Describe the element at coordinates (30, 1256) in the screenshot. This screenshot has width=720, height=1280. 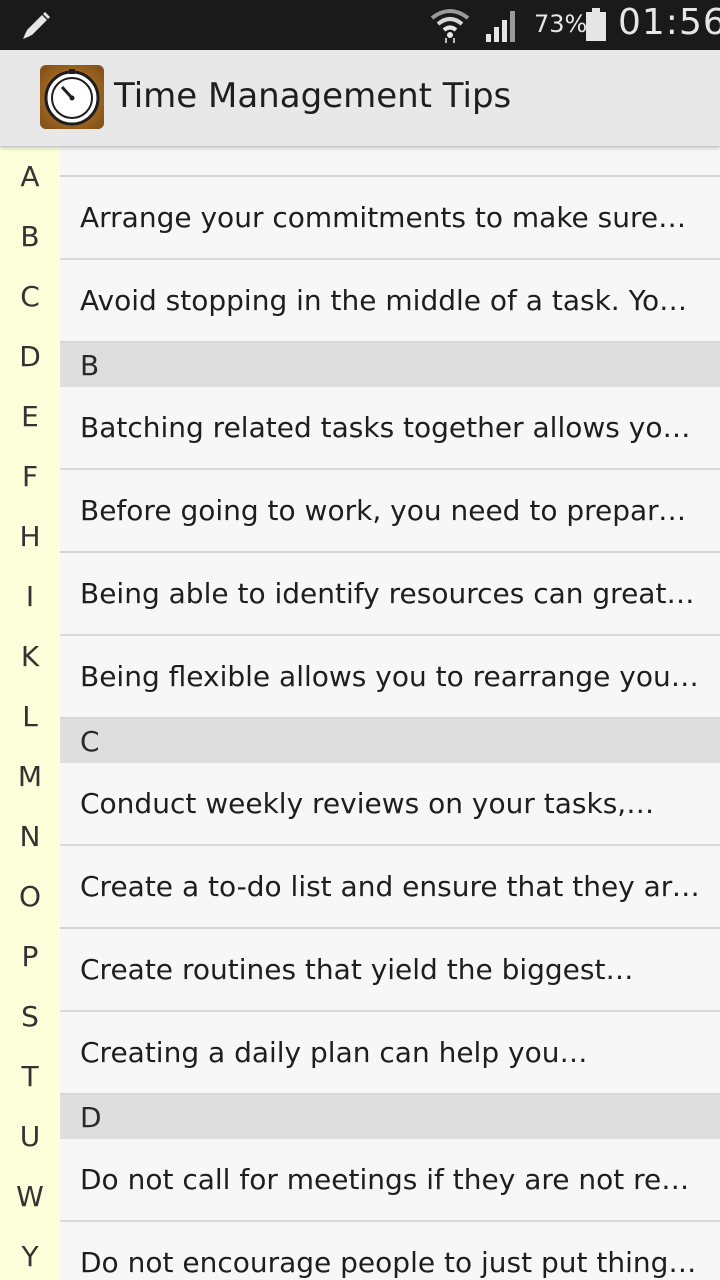
I see `index-letter: Y` at that location.